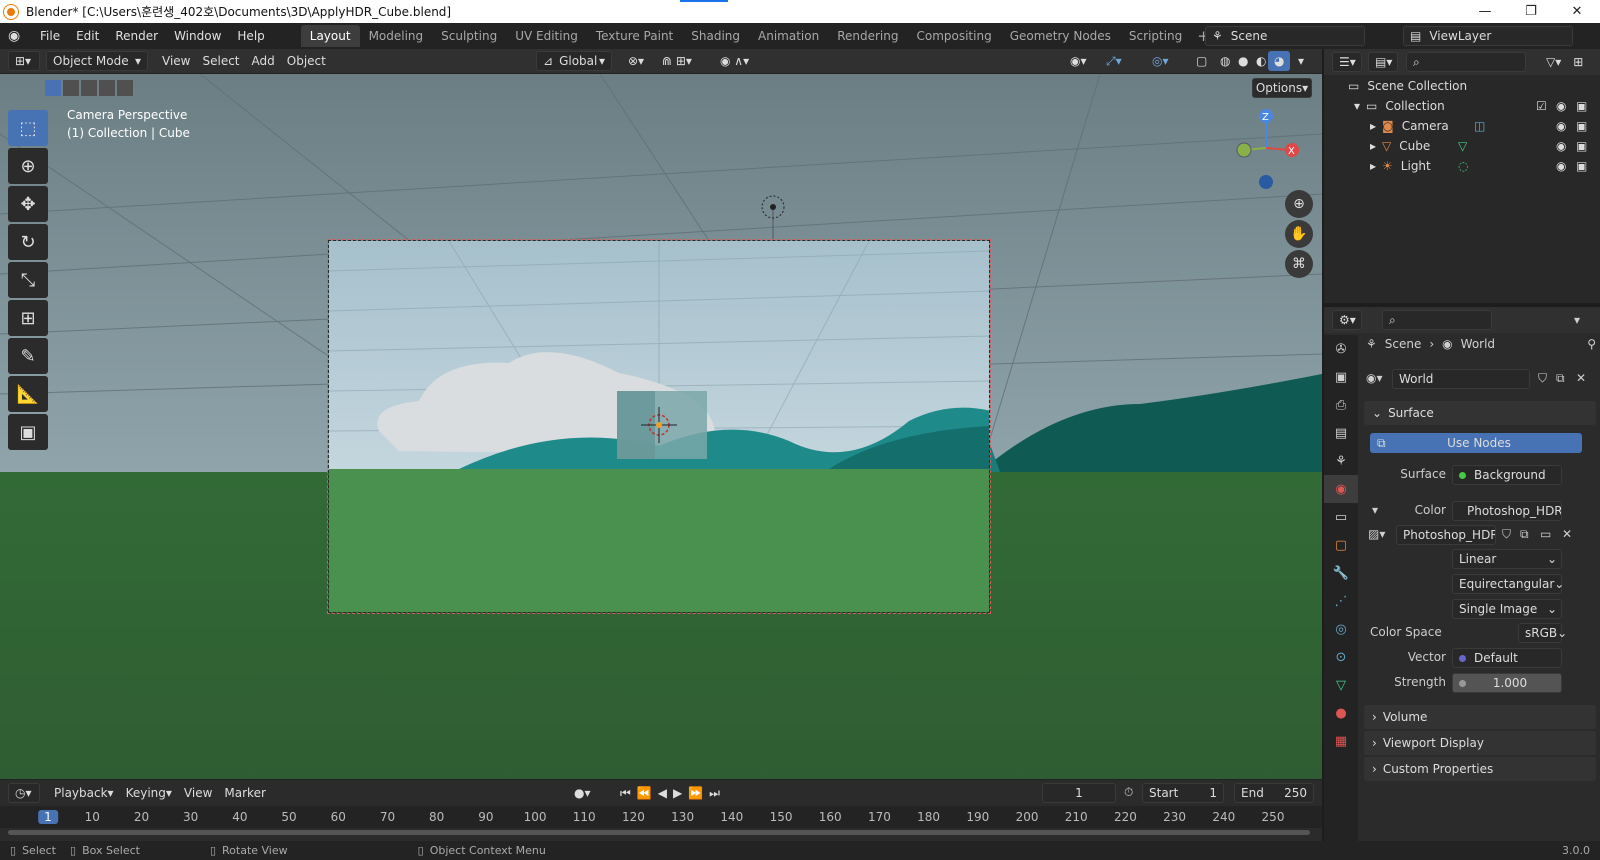 Image resolution: width=1600 pixels, height=860 pixels. Describe the element at coordinates (1374, 378) in the screenshot. I see `world-browse-icon: ◉▾` at that location.